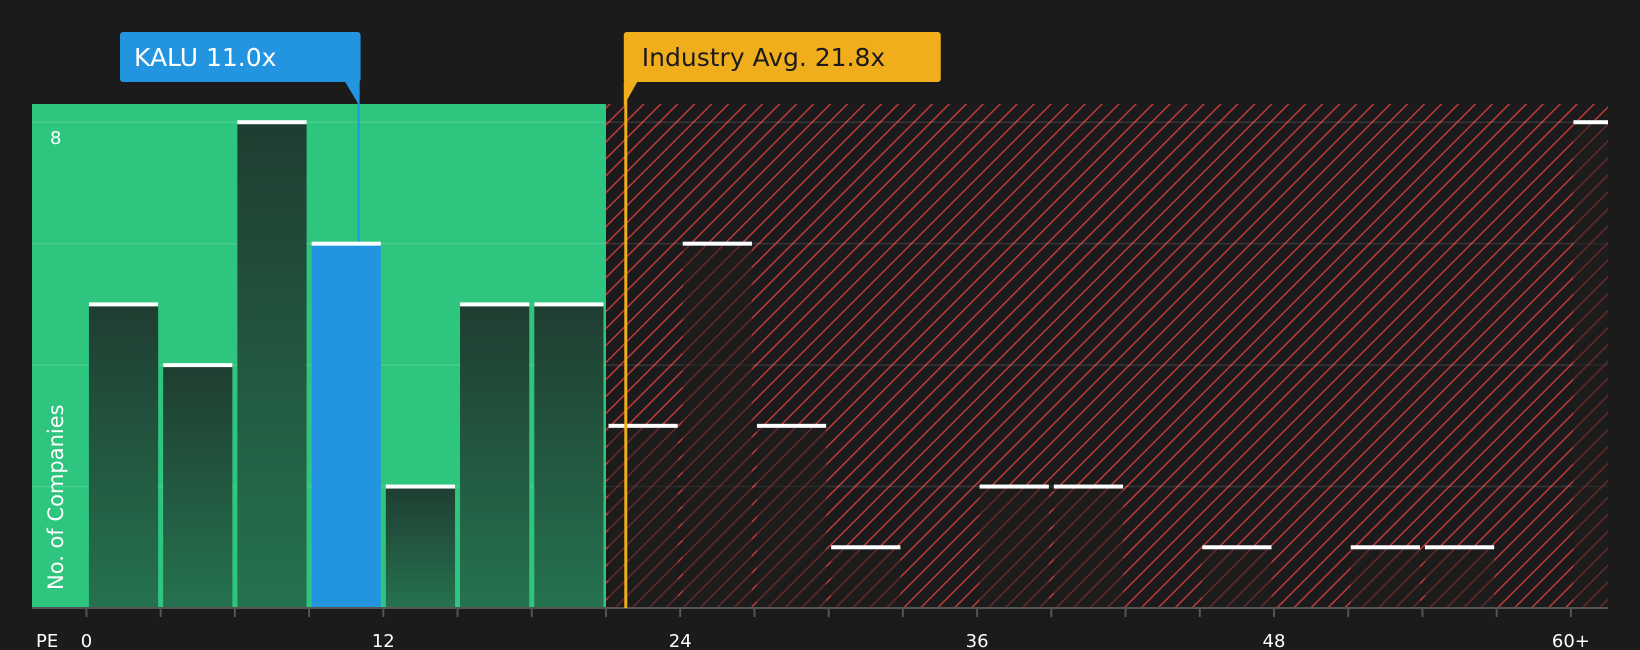 This screenshot has width=1640, height=650. Describe the element at coordinates (205, 57) in the screenshot. I see `subject-label: KALU 11.0x` at that location.